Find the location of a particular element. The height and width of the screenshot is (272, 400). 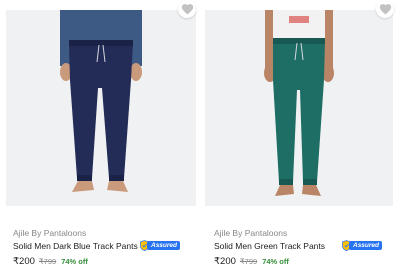

product-title: Solid Men Dark Blue Track Pants is located at coordinates (75, 246).